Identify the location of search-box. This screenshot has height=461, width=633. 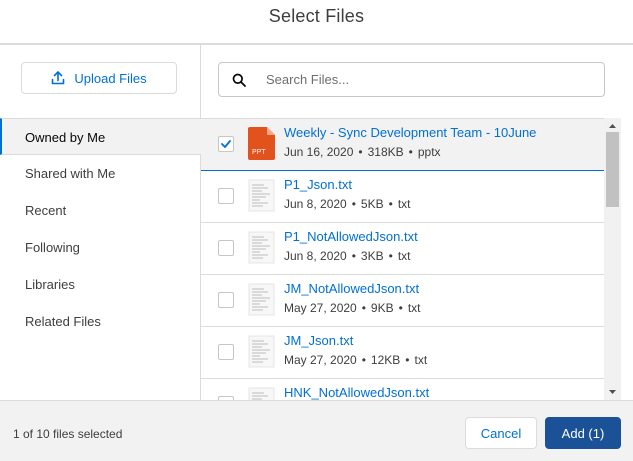
(411, 79).